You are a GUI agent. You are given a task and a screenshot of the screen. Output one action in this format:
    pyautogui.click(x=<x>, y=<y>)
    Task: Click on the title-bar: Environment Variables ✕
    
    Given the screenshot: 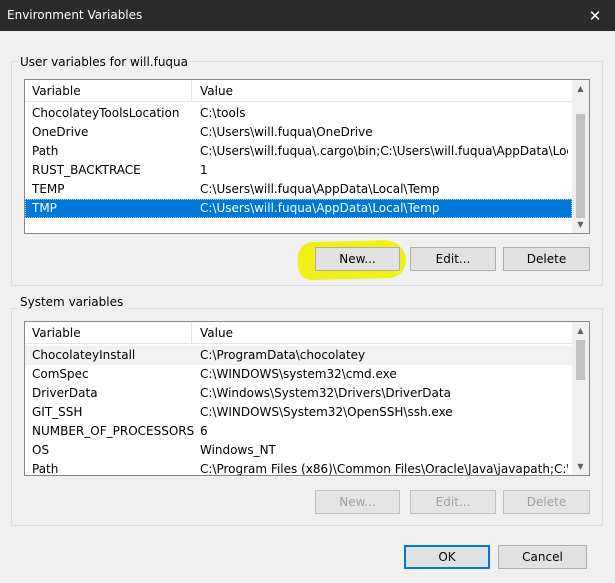 What is the action you would take?
    pyautogui.click(x=307, y=15)
    